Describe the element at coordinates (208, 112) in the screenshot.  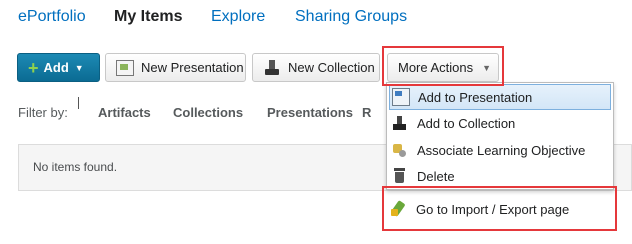
I see `filter-collections: Collections` at that location.